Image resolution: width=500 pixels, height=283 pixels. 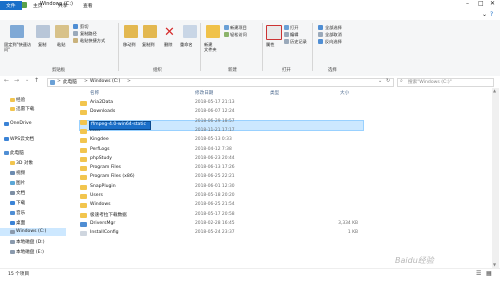 What do you see at coordinates (380, 81) in the screenshot?
I see `address-dropdown-icon: ⌄` at bounding box center [380, 81].